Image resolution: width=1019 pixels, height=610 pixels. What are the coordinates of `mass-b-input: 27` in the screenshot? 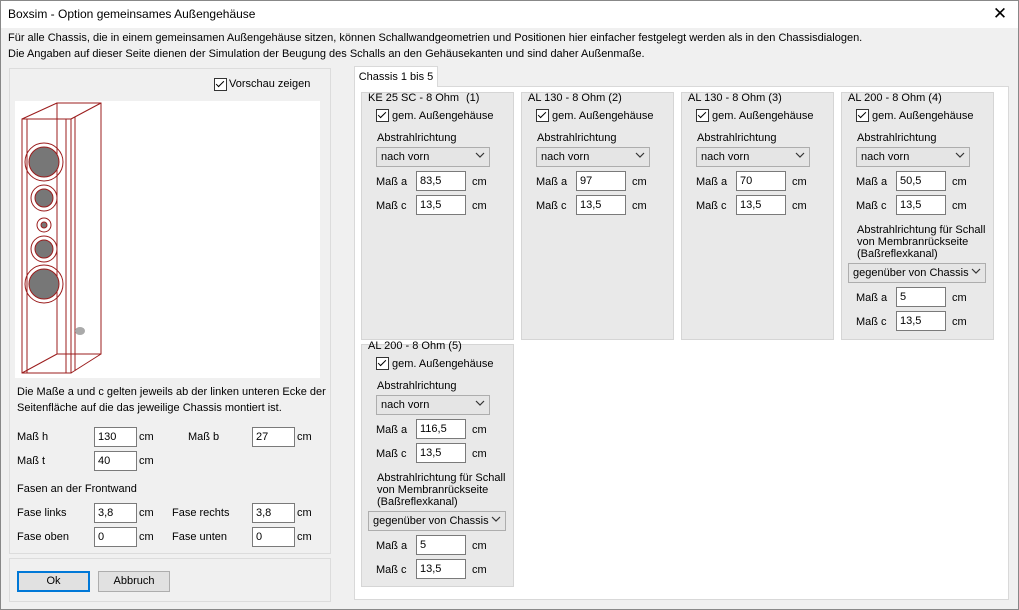 It's located at (273, 437).